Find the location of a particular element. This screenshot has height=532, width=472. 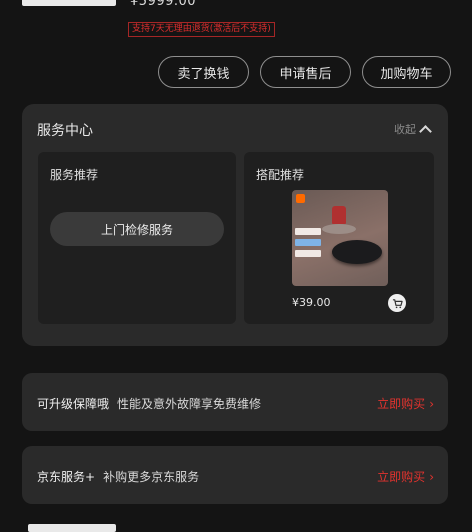

upgrade-title: 可升级保障哦 is located at coordinates (73, 404).